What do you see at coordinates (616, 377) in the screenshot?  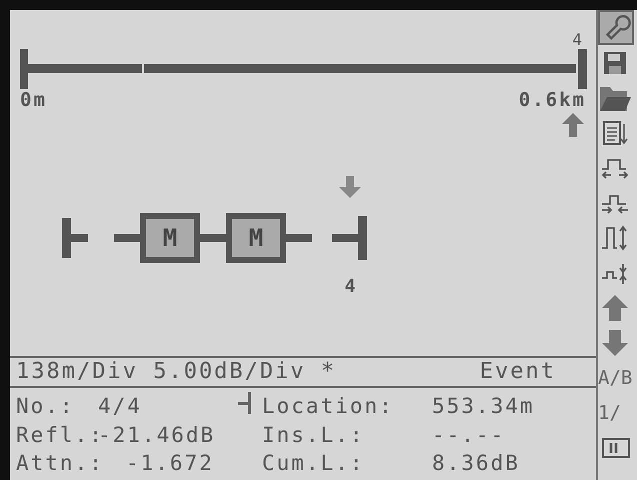 I see `toolbar-button: A/B` at bounding box center [616, 377].